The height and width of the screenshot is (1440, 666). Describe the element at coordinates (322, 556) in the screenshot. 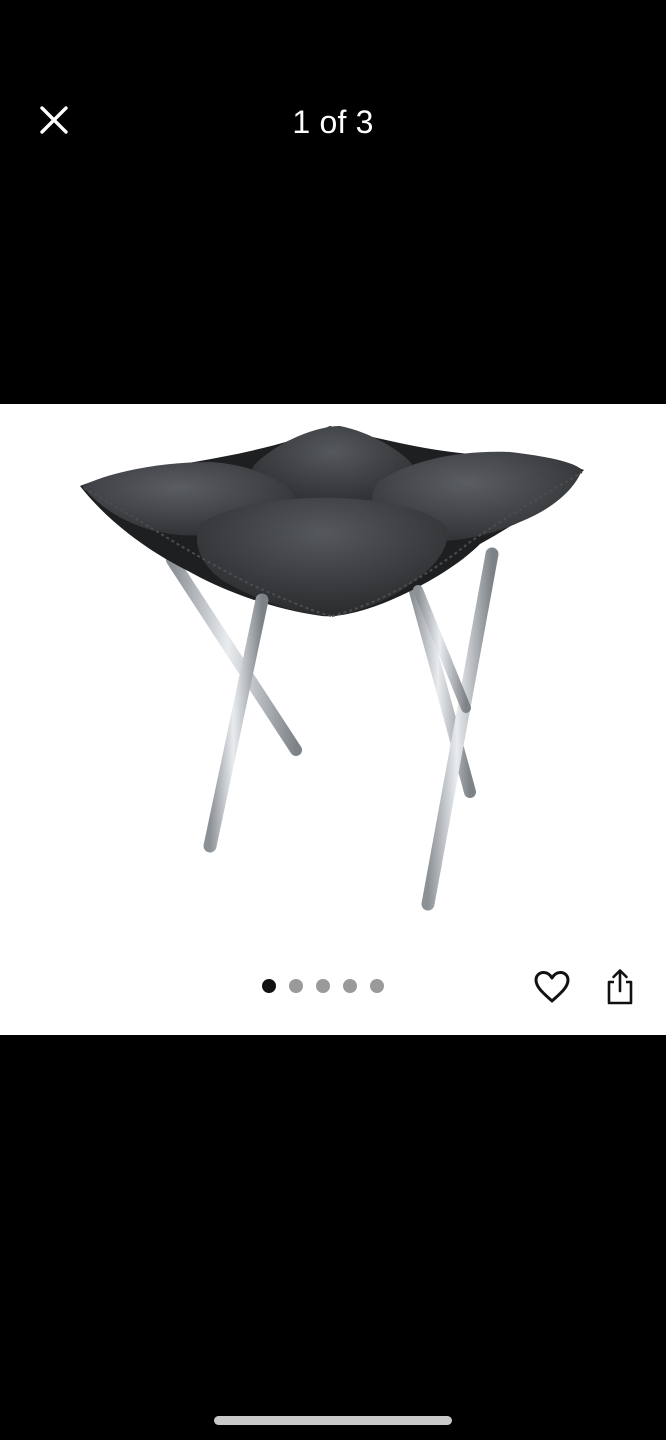

I see `cushion-front-pillow` at that location.